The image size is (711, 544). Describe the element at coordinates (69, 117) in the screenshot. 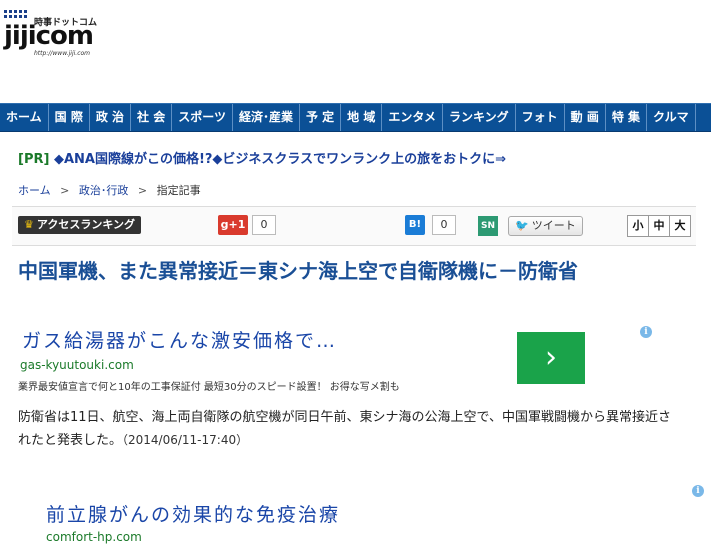

I see `nav-item-international: 国 際` at that location.